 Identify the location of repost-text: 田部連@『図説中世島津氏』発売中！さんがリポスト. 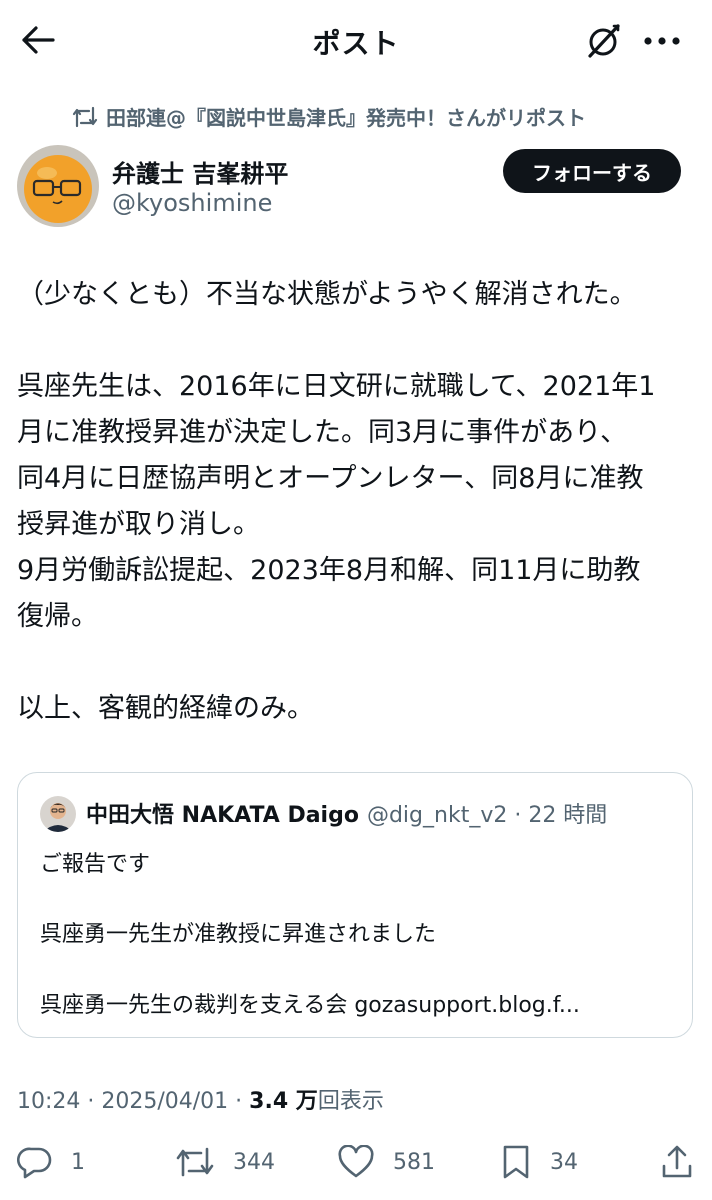
(346, 118).